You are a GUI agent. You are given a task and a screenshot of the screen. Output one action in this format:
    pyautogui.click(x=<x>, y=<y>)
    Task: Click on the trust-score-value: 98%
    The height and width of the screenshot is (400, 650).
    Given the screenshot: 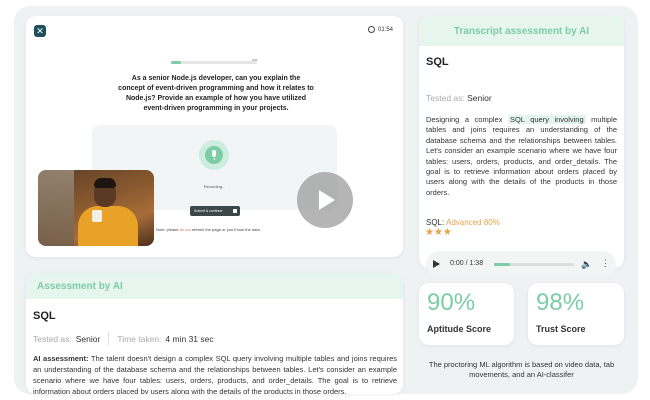 What is the action you would take?
    pyautogui.click(x=560, y=302)
    